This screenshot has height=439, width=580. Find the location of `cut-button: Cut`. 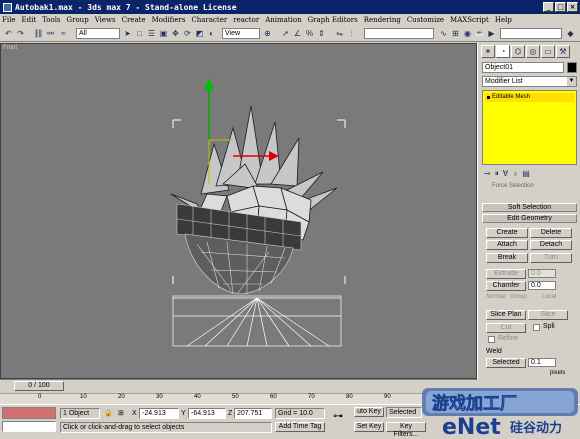

cut-button: Cut is located at coordinates (506, 328).